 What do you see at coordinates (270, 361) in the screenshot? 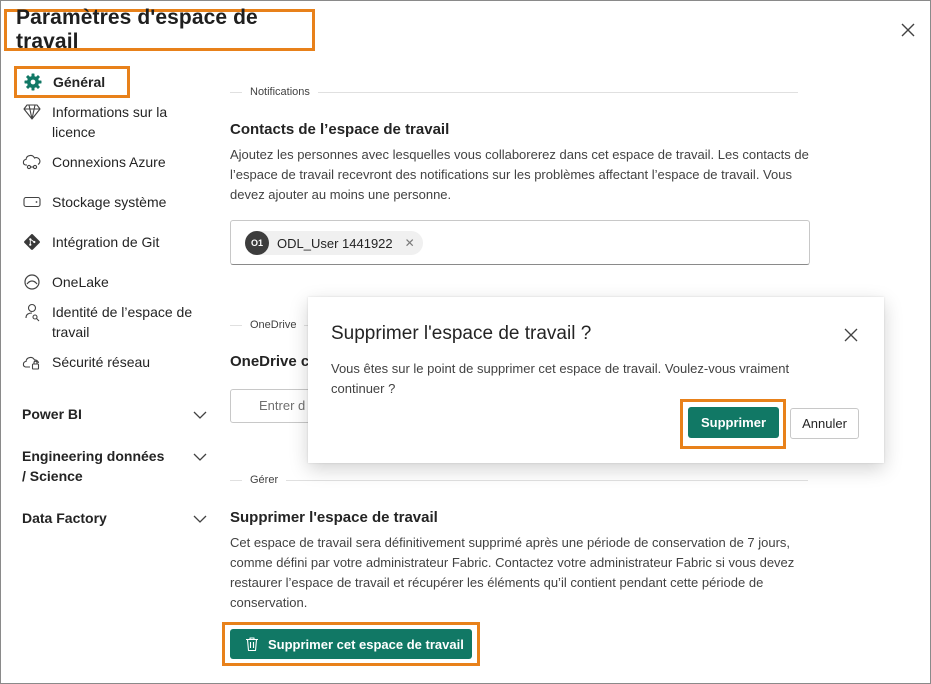
I see `onedrive-heading: OneDrive c` at bounding box center [270, 361].